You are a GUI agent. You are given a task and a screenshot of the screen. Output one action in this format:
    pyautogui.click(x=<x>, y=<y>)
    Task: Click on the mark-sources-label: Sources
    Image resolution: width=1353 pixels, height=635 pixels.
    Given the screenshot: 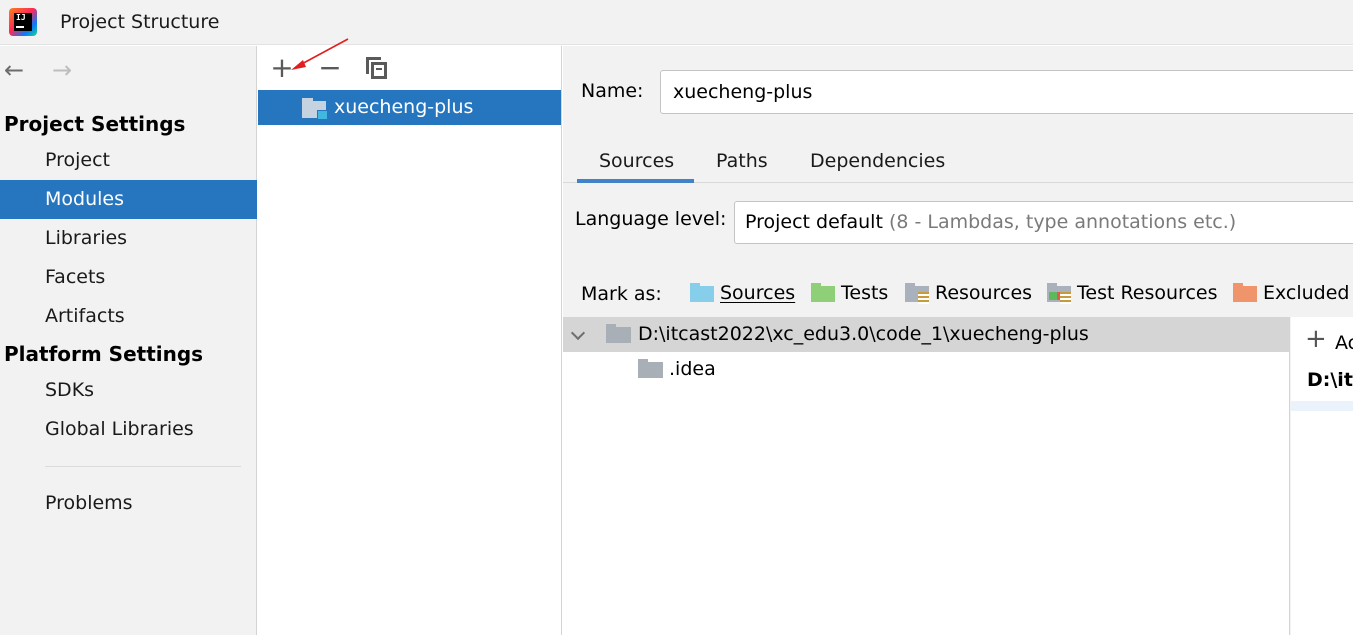 What is the action you would take?
    pyautogui.click(x=758, y=293)
    